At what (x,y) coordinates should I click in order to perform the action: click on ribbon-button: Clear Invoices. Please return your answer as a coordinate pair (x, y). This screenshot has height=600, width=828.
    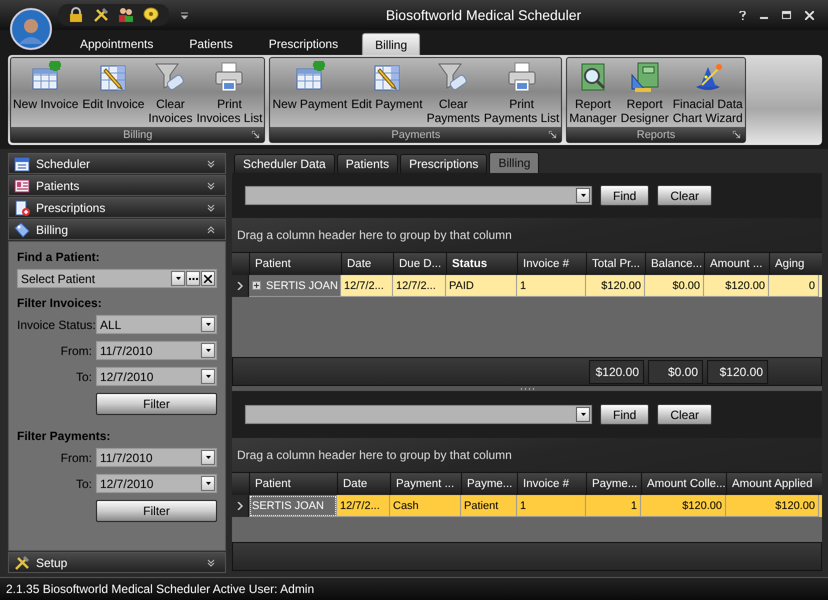
    Looking at the image, I should click on (170, 93).